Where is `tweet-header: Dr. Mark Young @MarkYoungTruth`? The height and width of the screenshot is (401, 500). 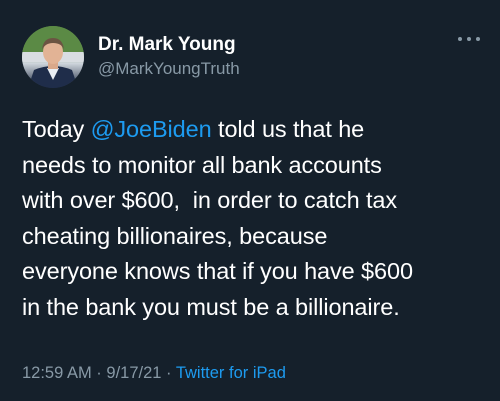
tweet-header: Dr. Mark Young @MarkYoungTruth is located at coordinates (131, 57).